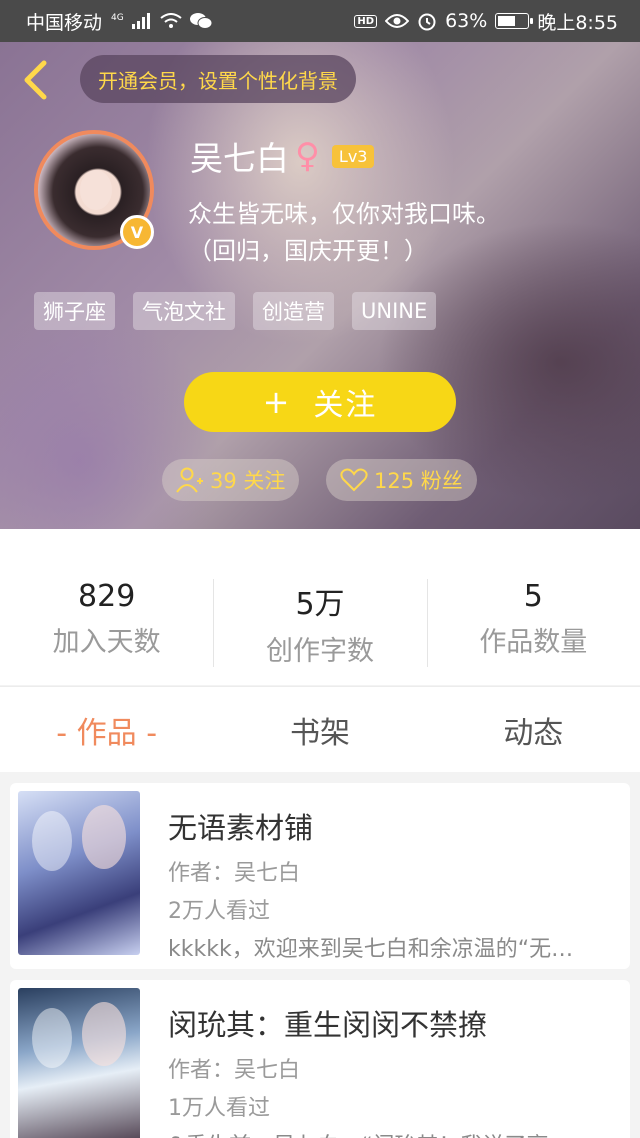 The image size is (640, 1138). Describe the element at coordinates (418, 481) in the screenshot. I see `fans-count: 125 粉丝` at that location.